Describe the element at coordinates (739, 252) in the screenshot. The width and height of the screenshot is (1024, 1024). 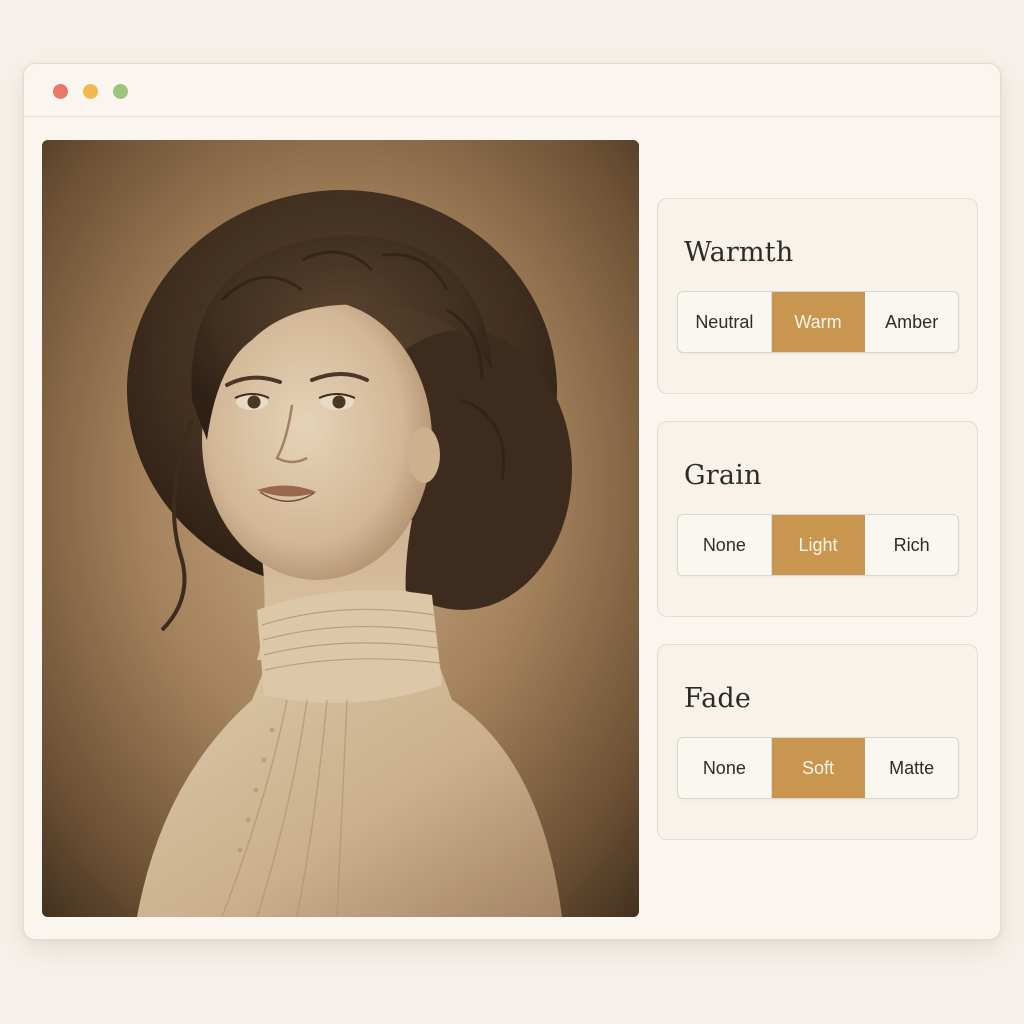
I see `warmth-title: Warmth` at that location.